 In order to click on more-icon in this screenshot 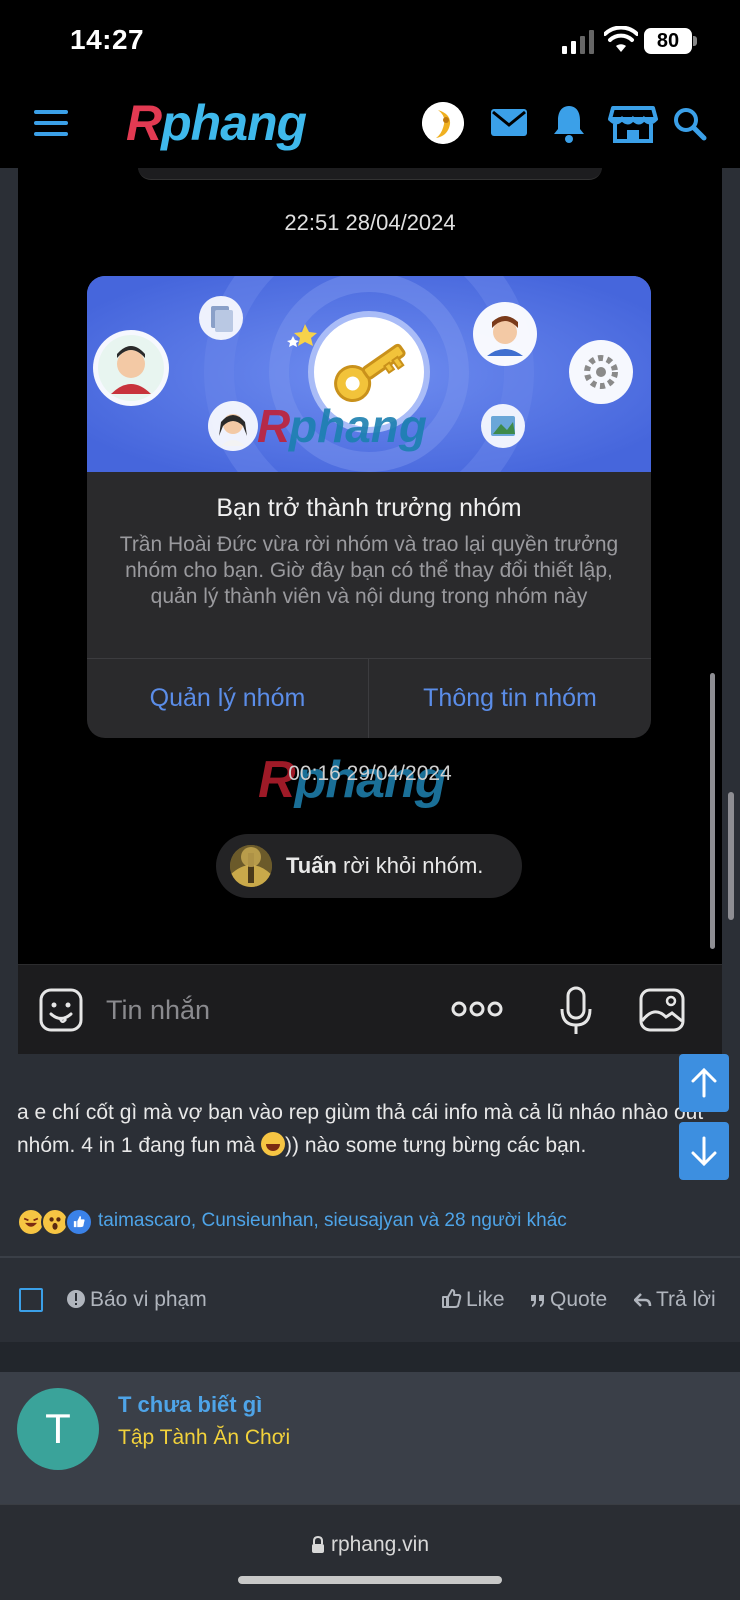, I will do `click(477, 1009)`.